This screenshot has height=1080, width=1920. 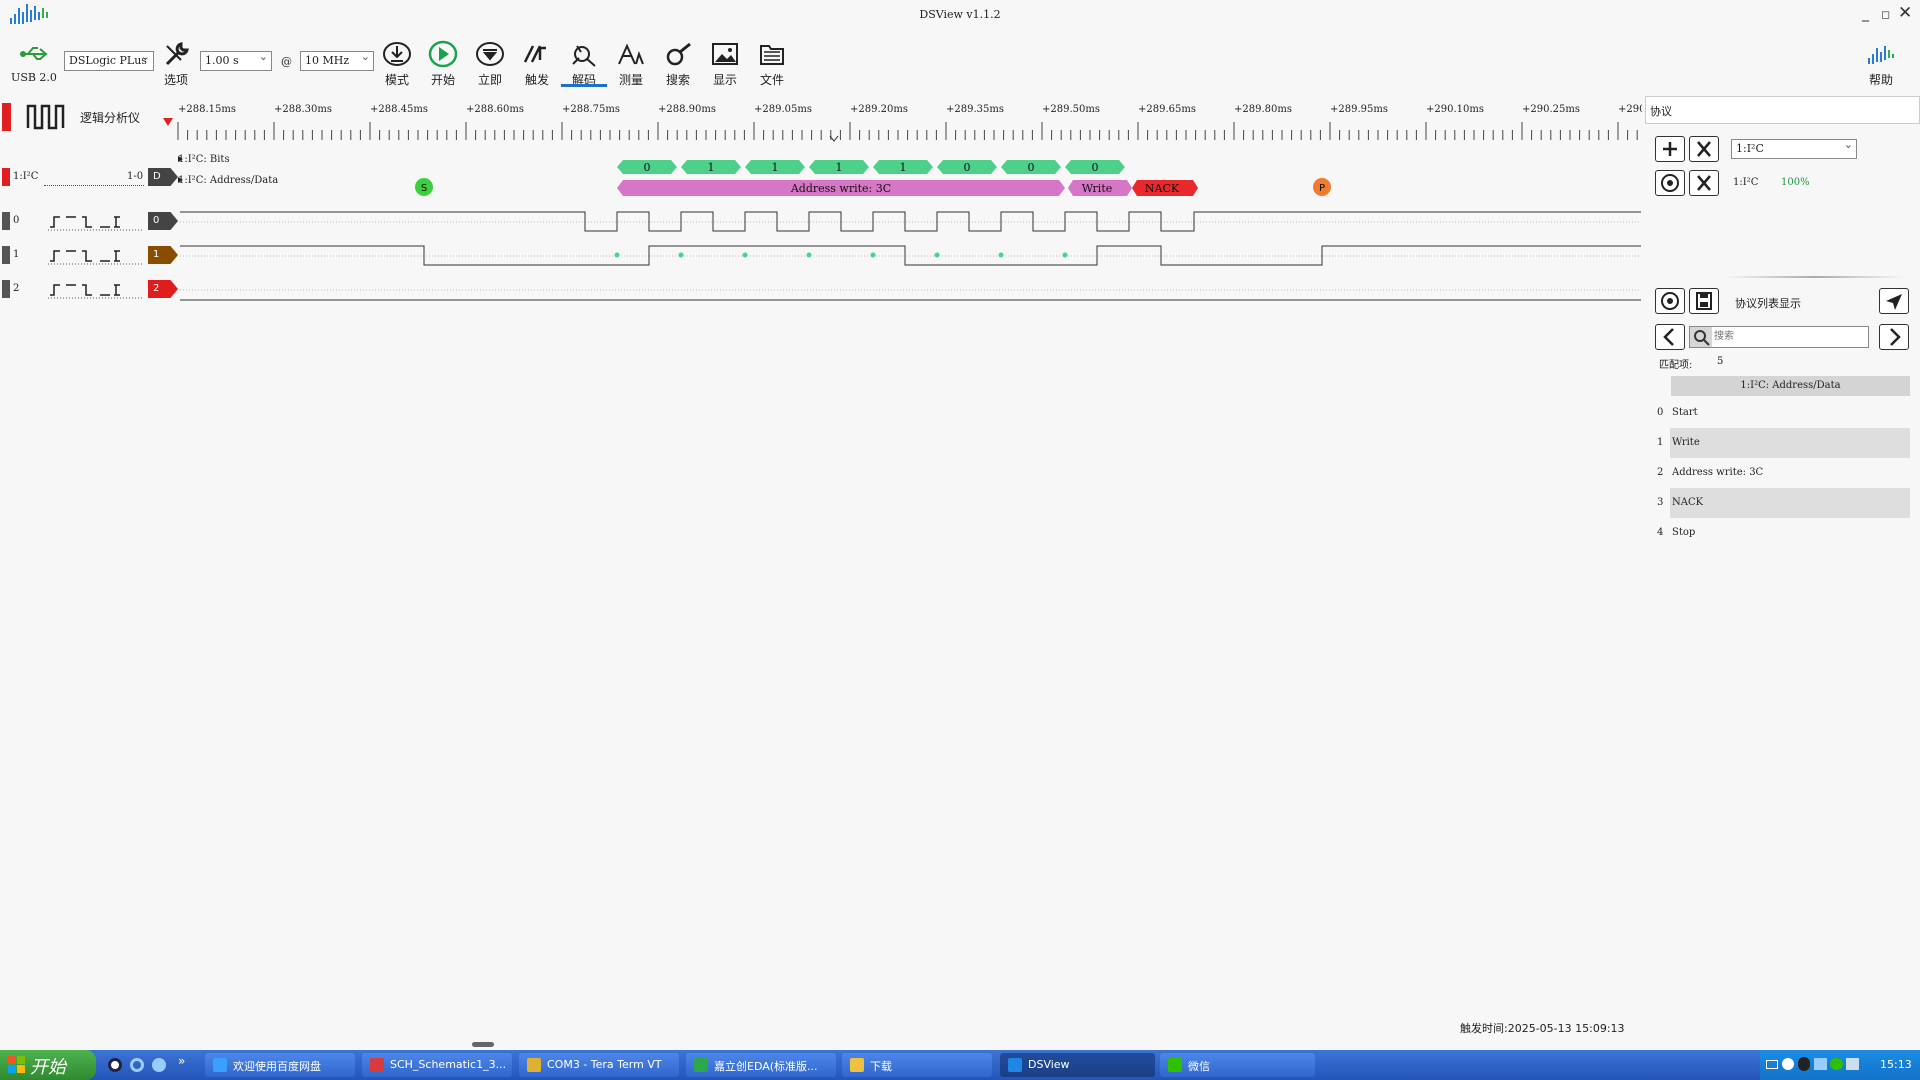 What do you see at coordinates (163, 255) in the screenshot?
I see `channel-tag: 1` at bounding box center [163, 255].